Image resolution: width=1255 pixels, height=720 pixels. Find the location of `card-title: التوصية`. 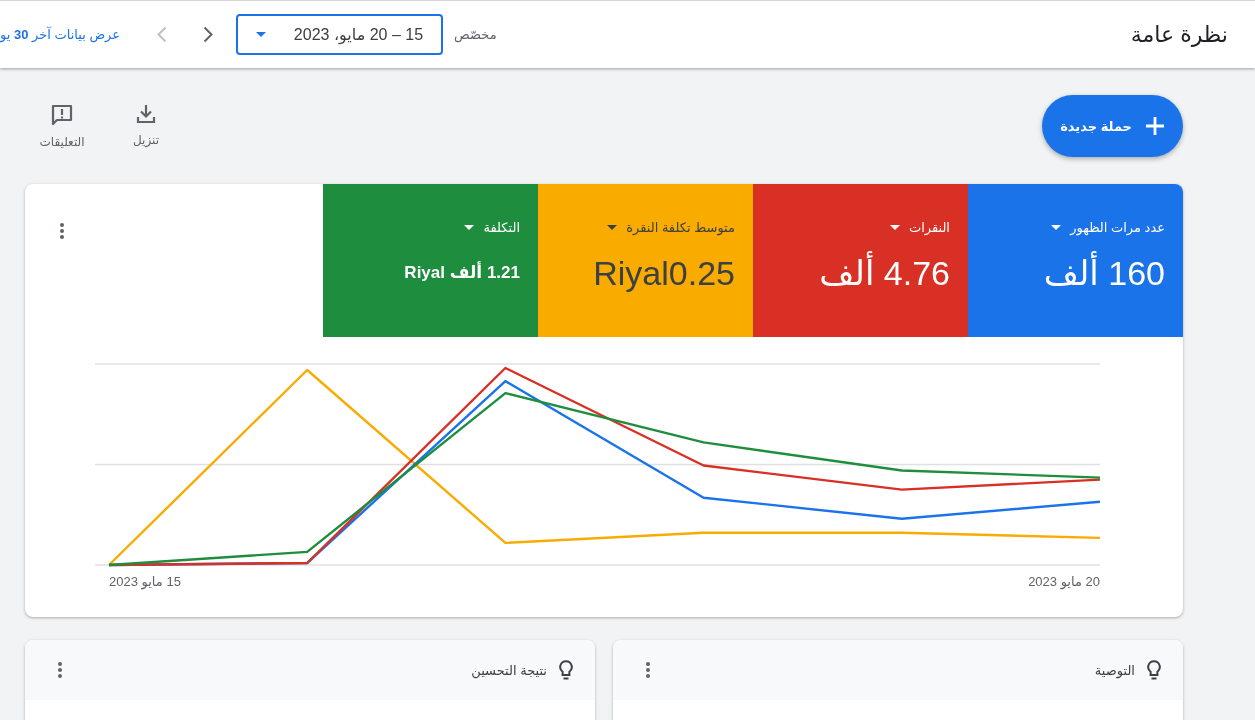

card-title: التوصية is located at coordinates (1114, 670).